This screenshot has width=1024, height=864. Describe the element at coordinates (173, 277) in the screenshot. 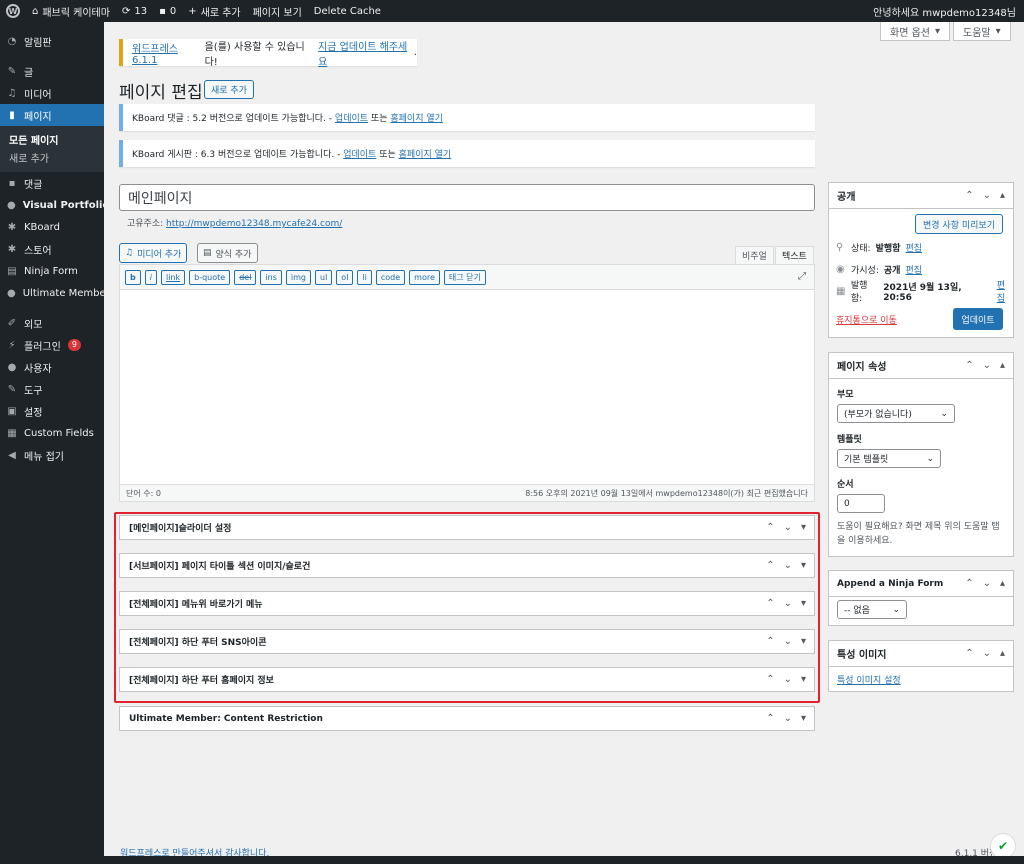

I see `qt-link-button: link` at that location.